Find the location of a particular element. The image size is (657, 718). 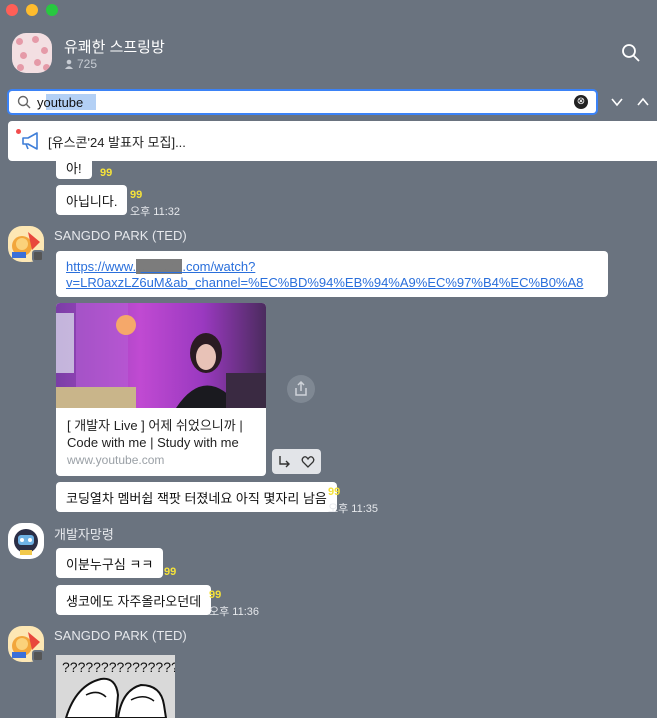

zoom-window-button is located at coordinates (52, 10).